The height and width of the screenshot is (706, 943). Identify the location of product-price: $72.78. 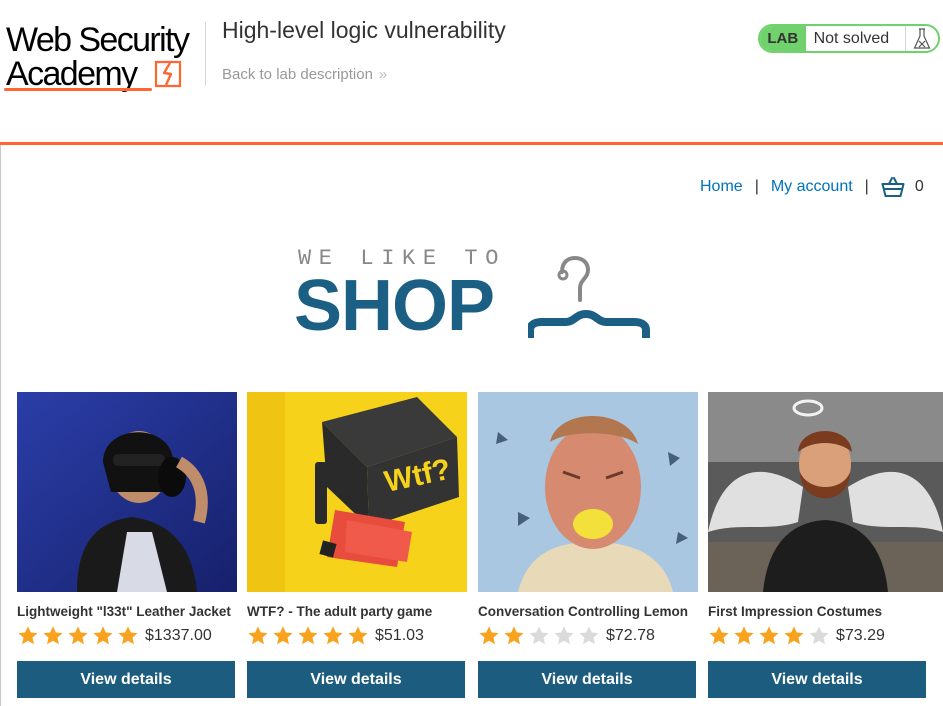
(630, 635).